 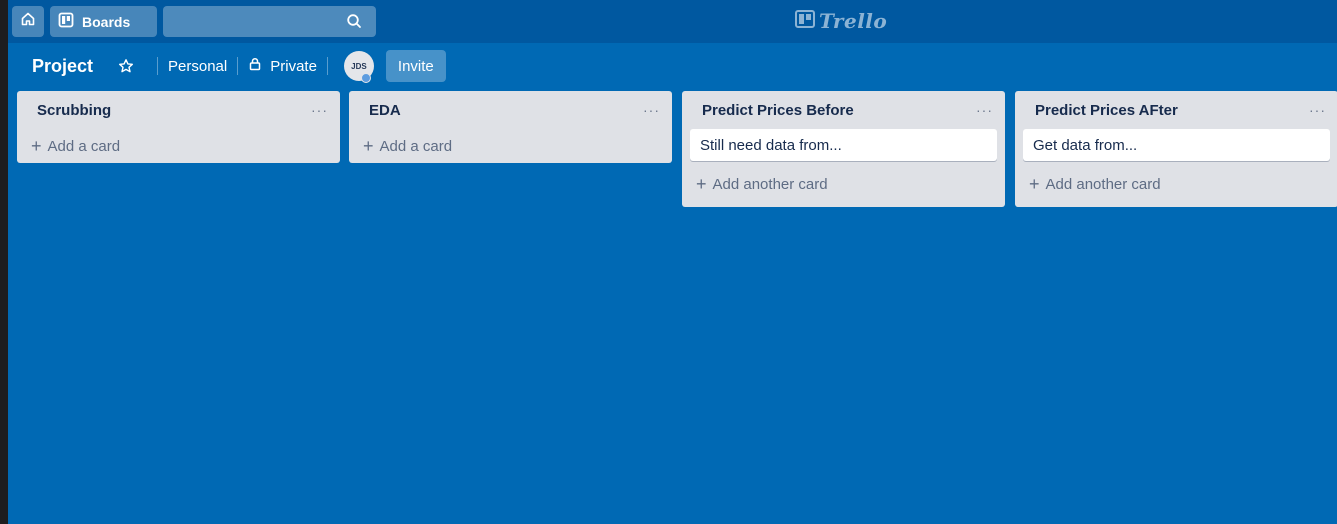 I want to click on board-title: Project, so click(x=62, y=66).